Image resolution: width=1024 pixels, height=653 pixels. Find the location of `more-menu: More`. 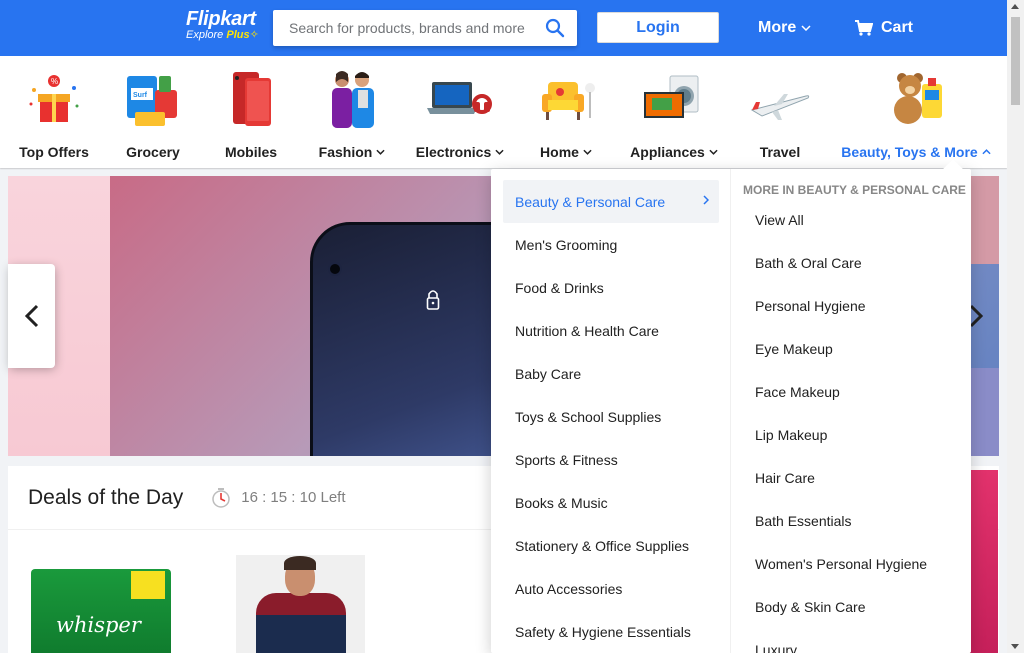

more-menu: More is located at coordinates (784, 28).